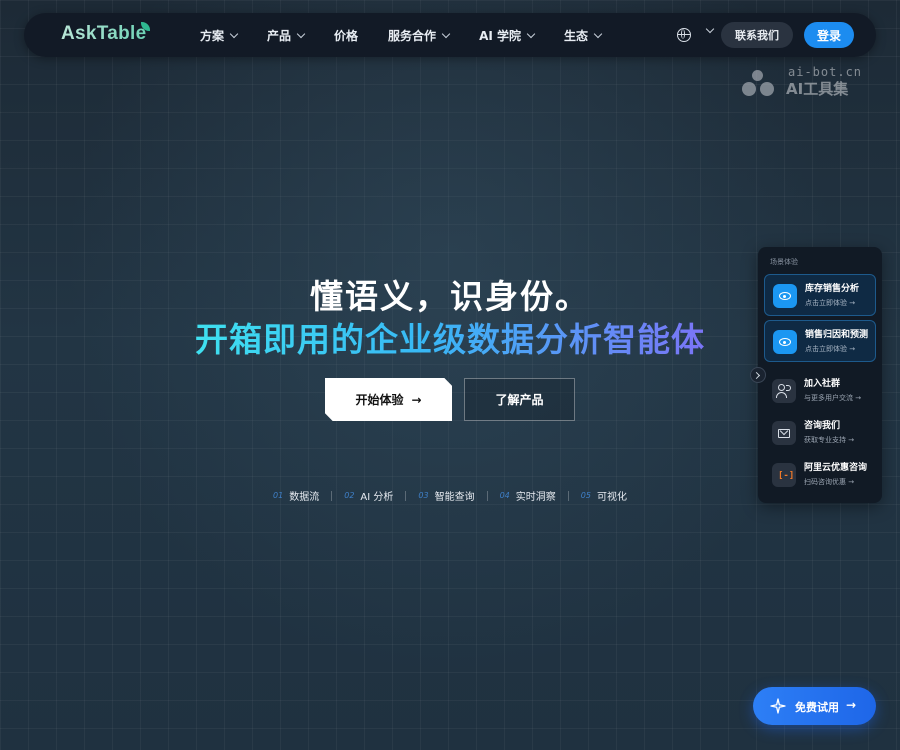 The height and width of the screenshot is (750, 900). I want to click on feature-item: 05 可视化, so click(604, 495).